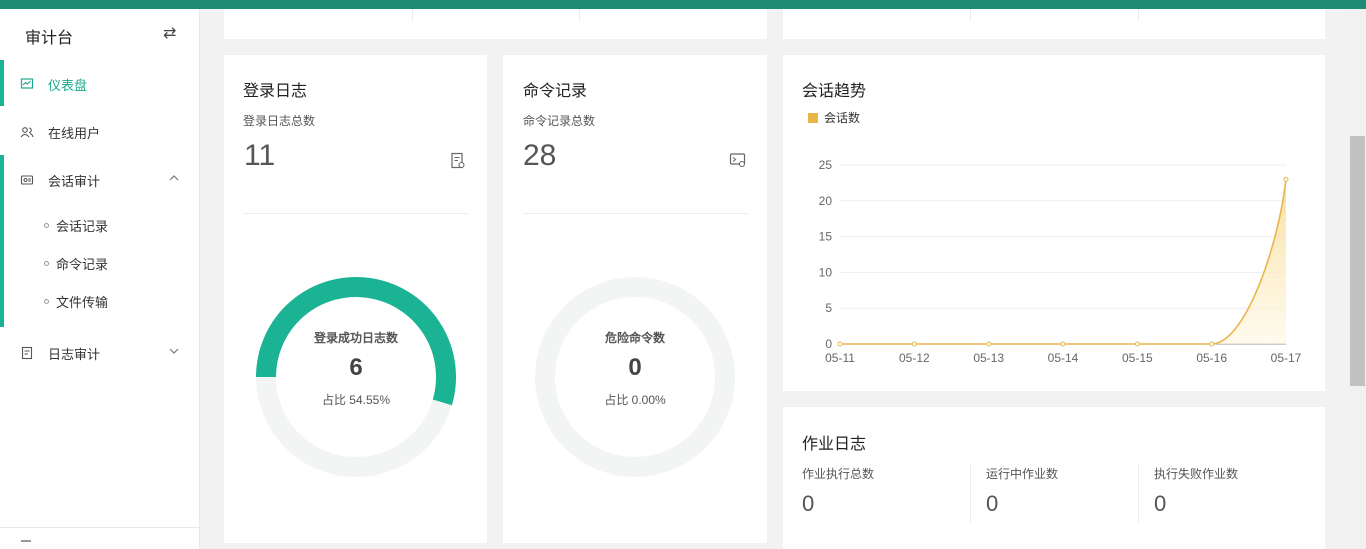 Image resolution: width=1366 pixels, height=549 pixels. What do you see at coordinates (49, 38) in the screenshot?
I see `sidebar-title: 审计台` at bounding box center [49, 38].